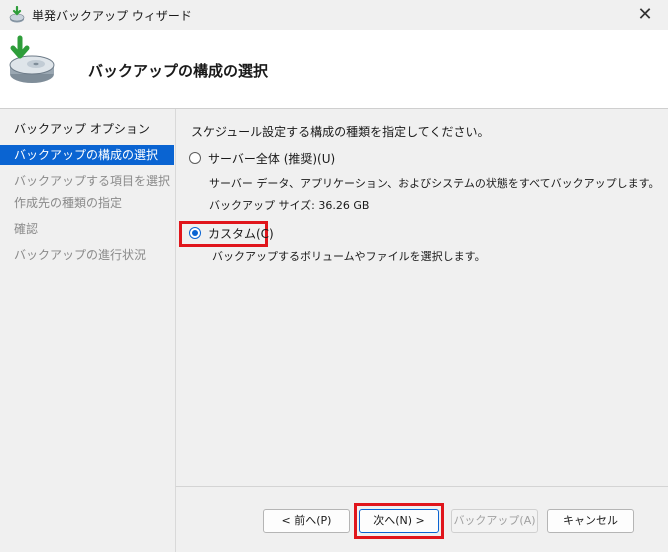 This screenshot has height=552, width=668. I want to click on cancel-button: キャンセル, so click(590, 521).